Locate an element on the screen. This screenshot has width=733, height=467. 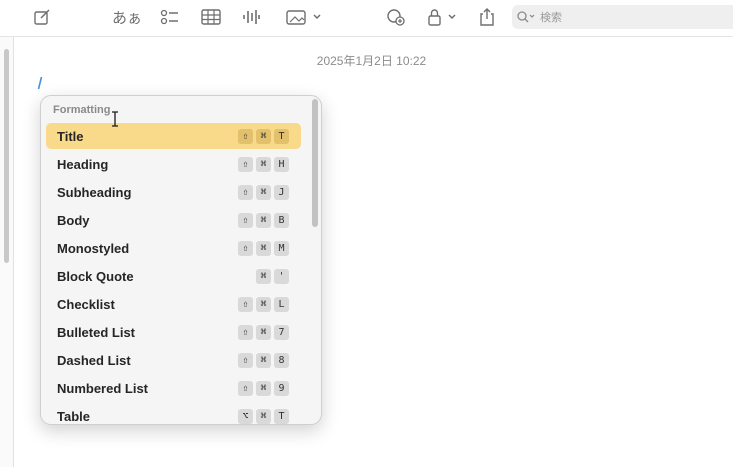
shortcut-keys: ⌥ ⌘ T is located at coordinates (263, 416).